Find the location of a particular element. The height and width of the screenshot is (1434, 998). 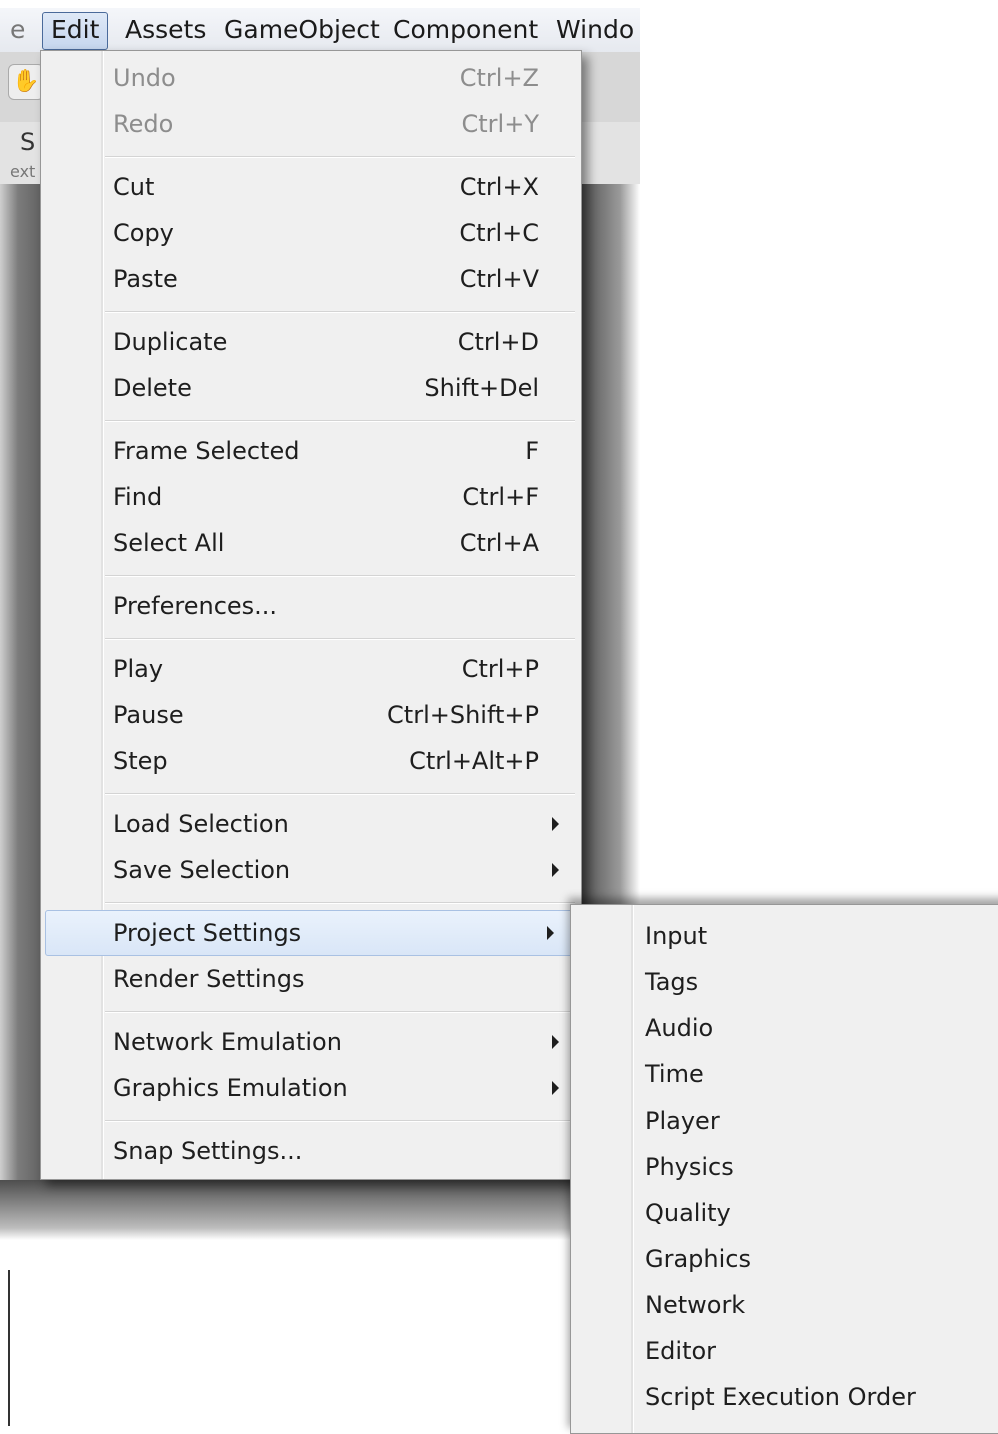

panel-text: ext is located at coordinates (23, 171).